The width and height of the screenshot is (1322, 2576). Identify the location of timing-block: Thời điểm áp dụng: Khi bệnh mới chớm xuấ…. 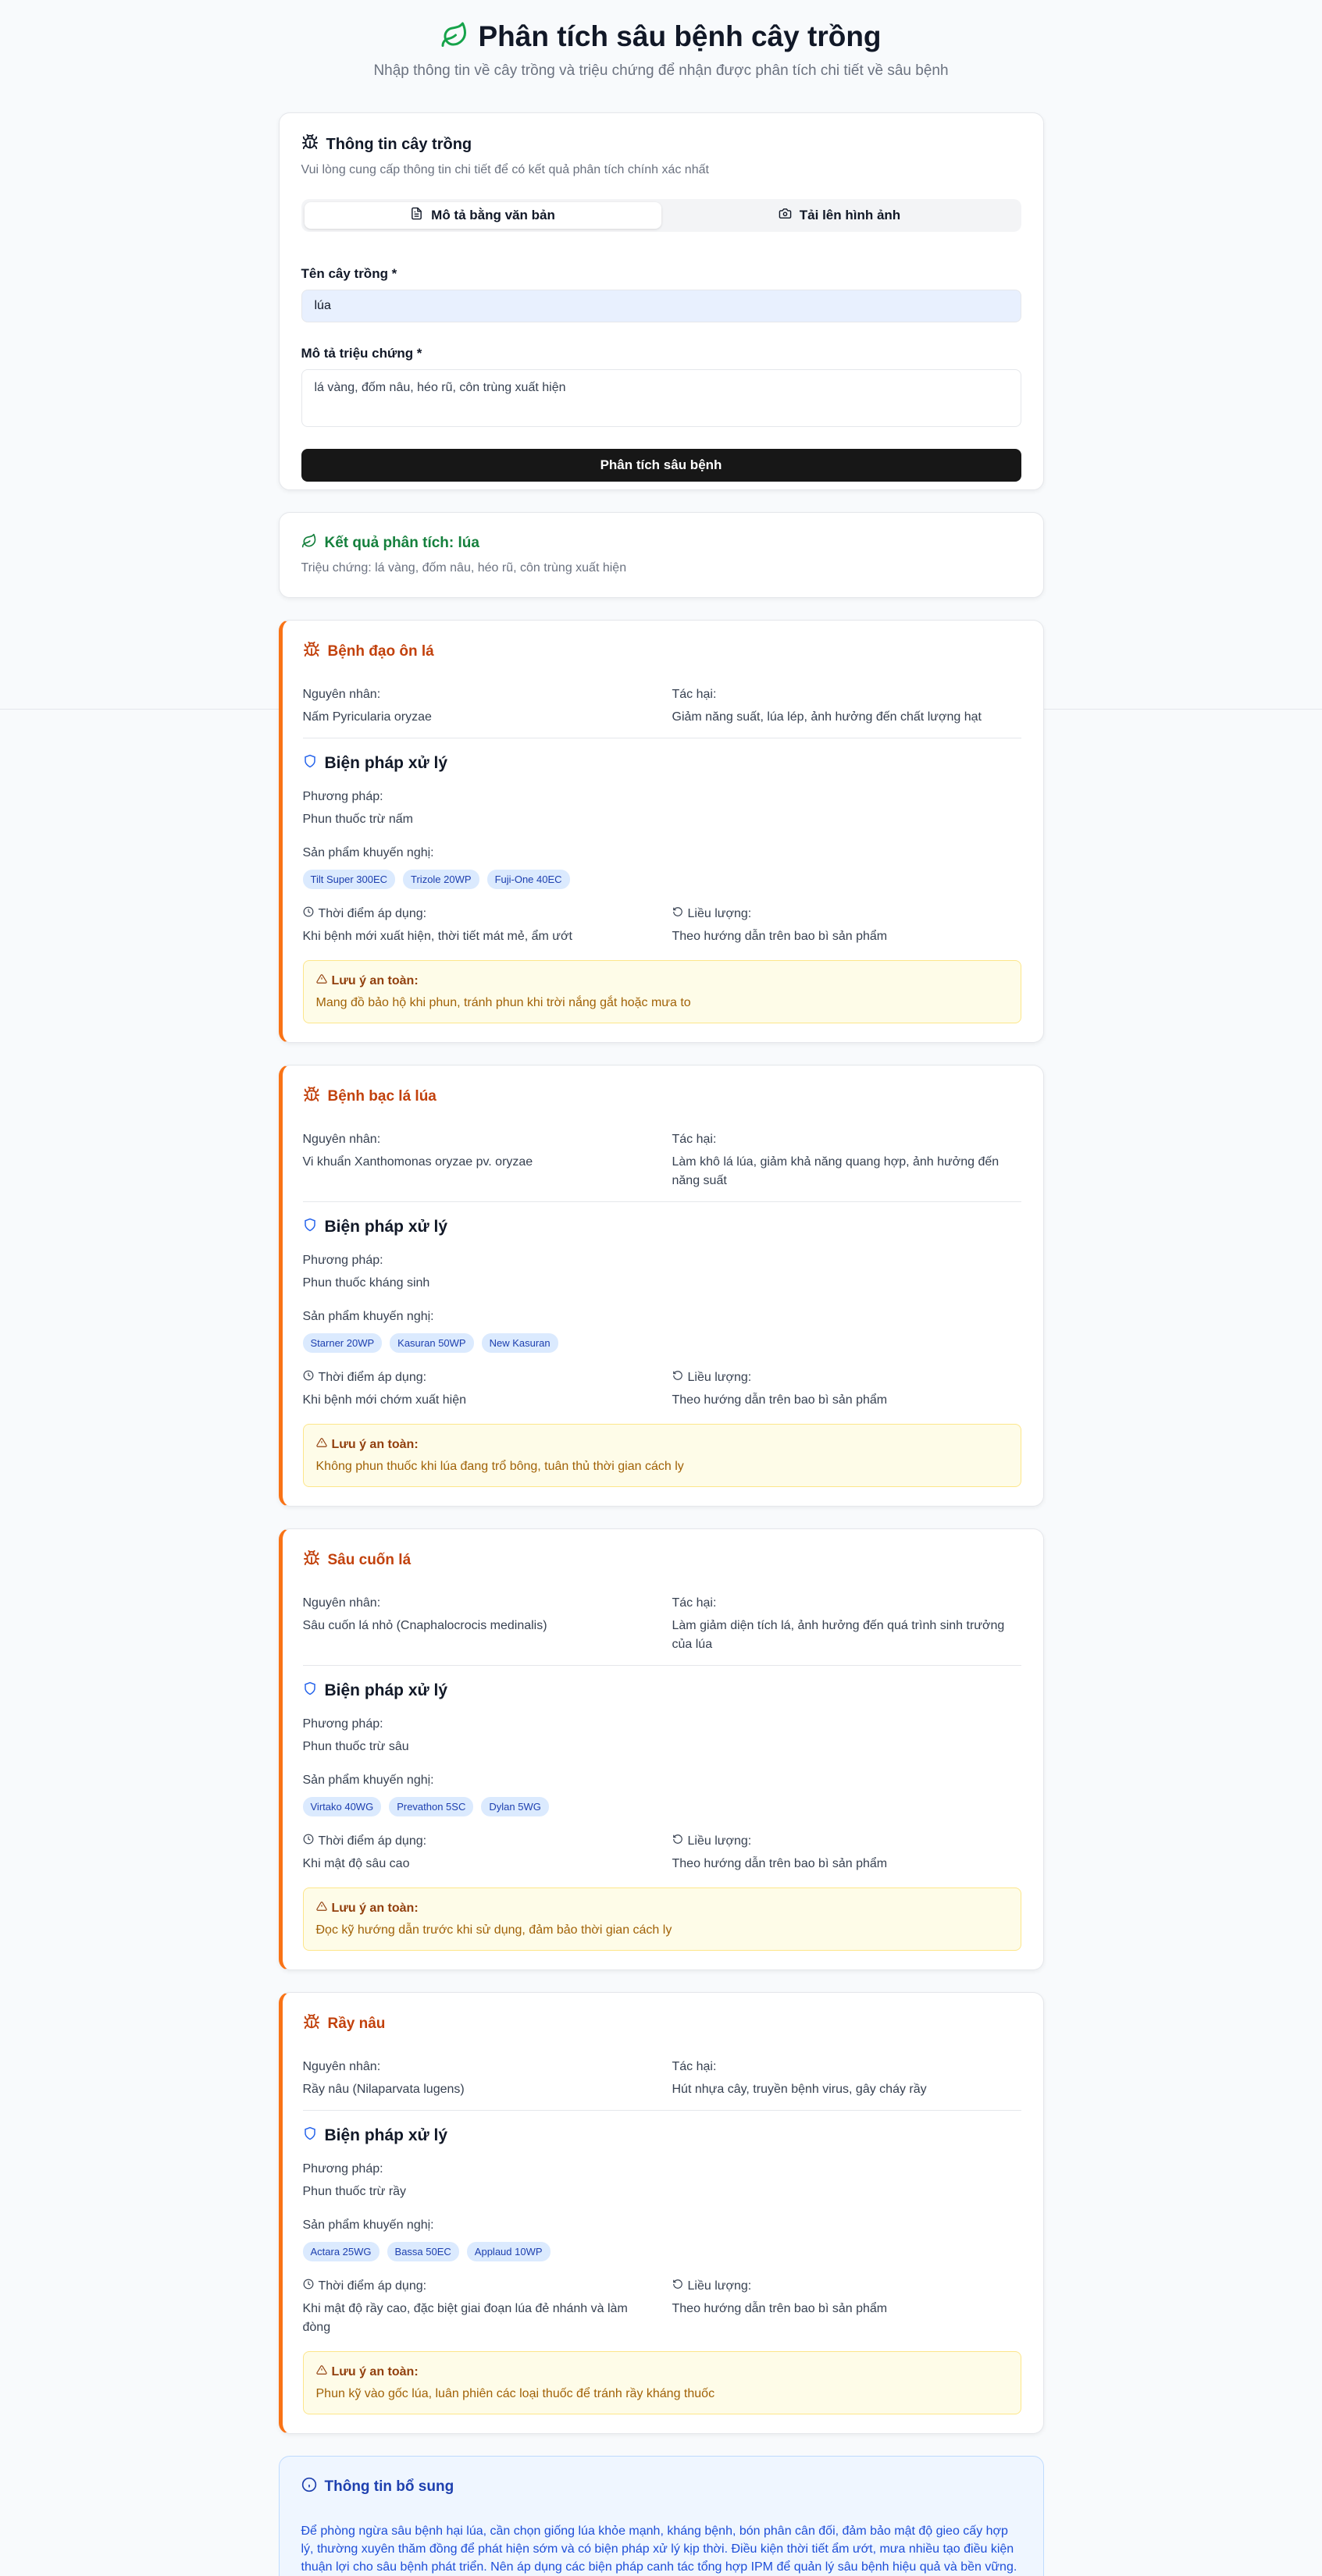
(478, 1390).